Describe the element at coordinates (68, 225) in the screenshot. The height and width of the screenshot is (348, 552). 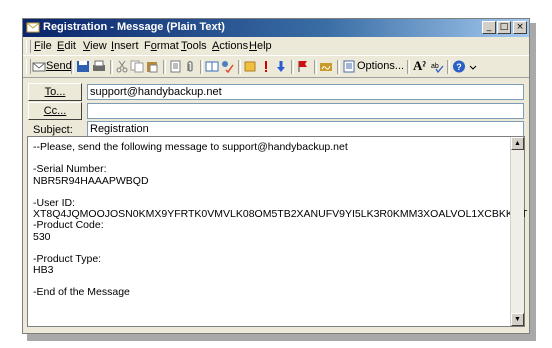
I see `message-line: -Product Code:` at that location.